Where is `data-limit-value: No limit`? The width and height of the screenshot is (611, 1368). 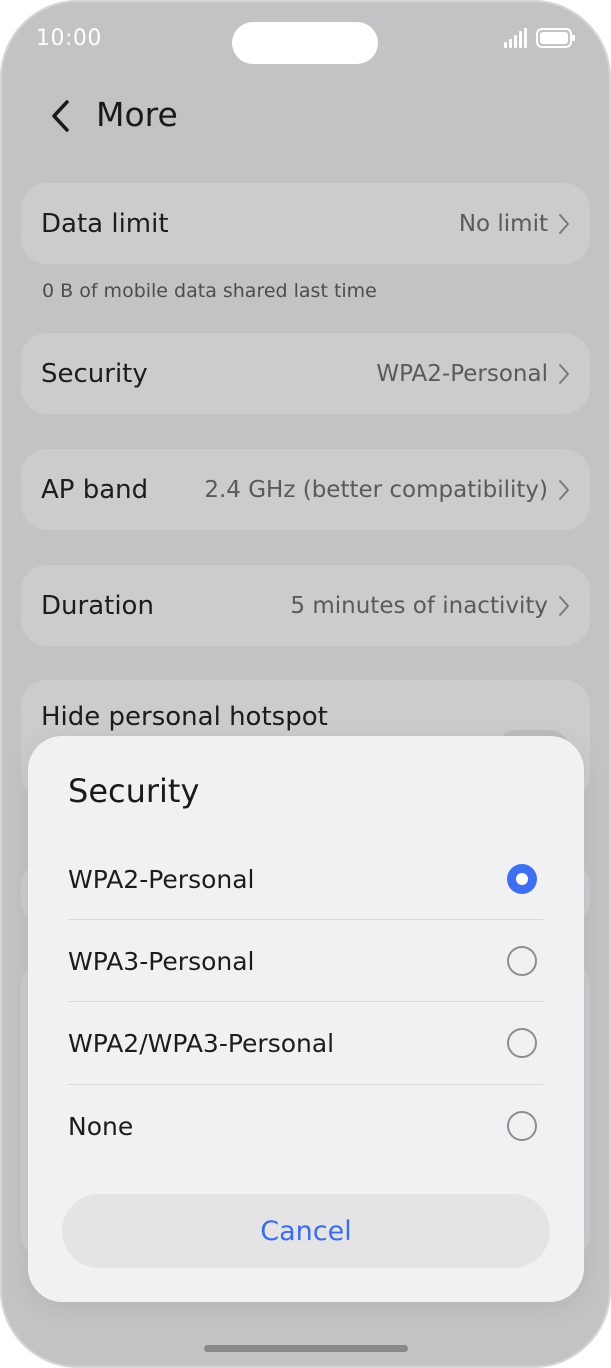 data-limit-value: No limit is located at coordinates (503, 223).